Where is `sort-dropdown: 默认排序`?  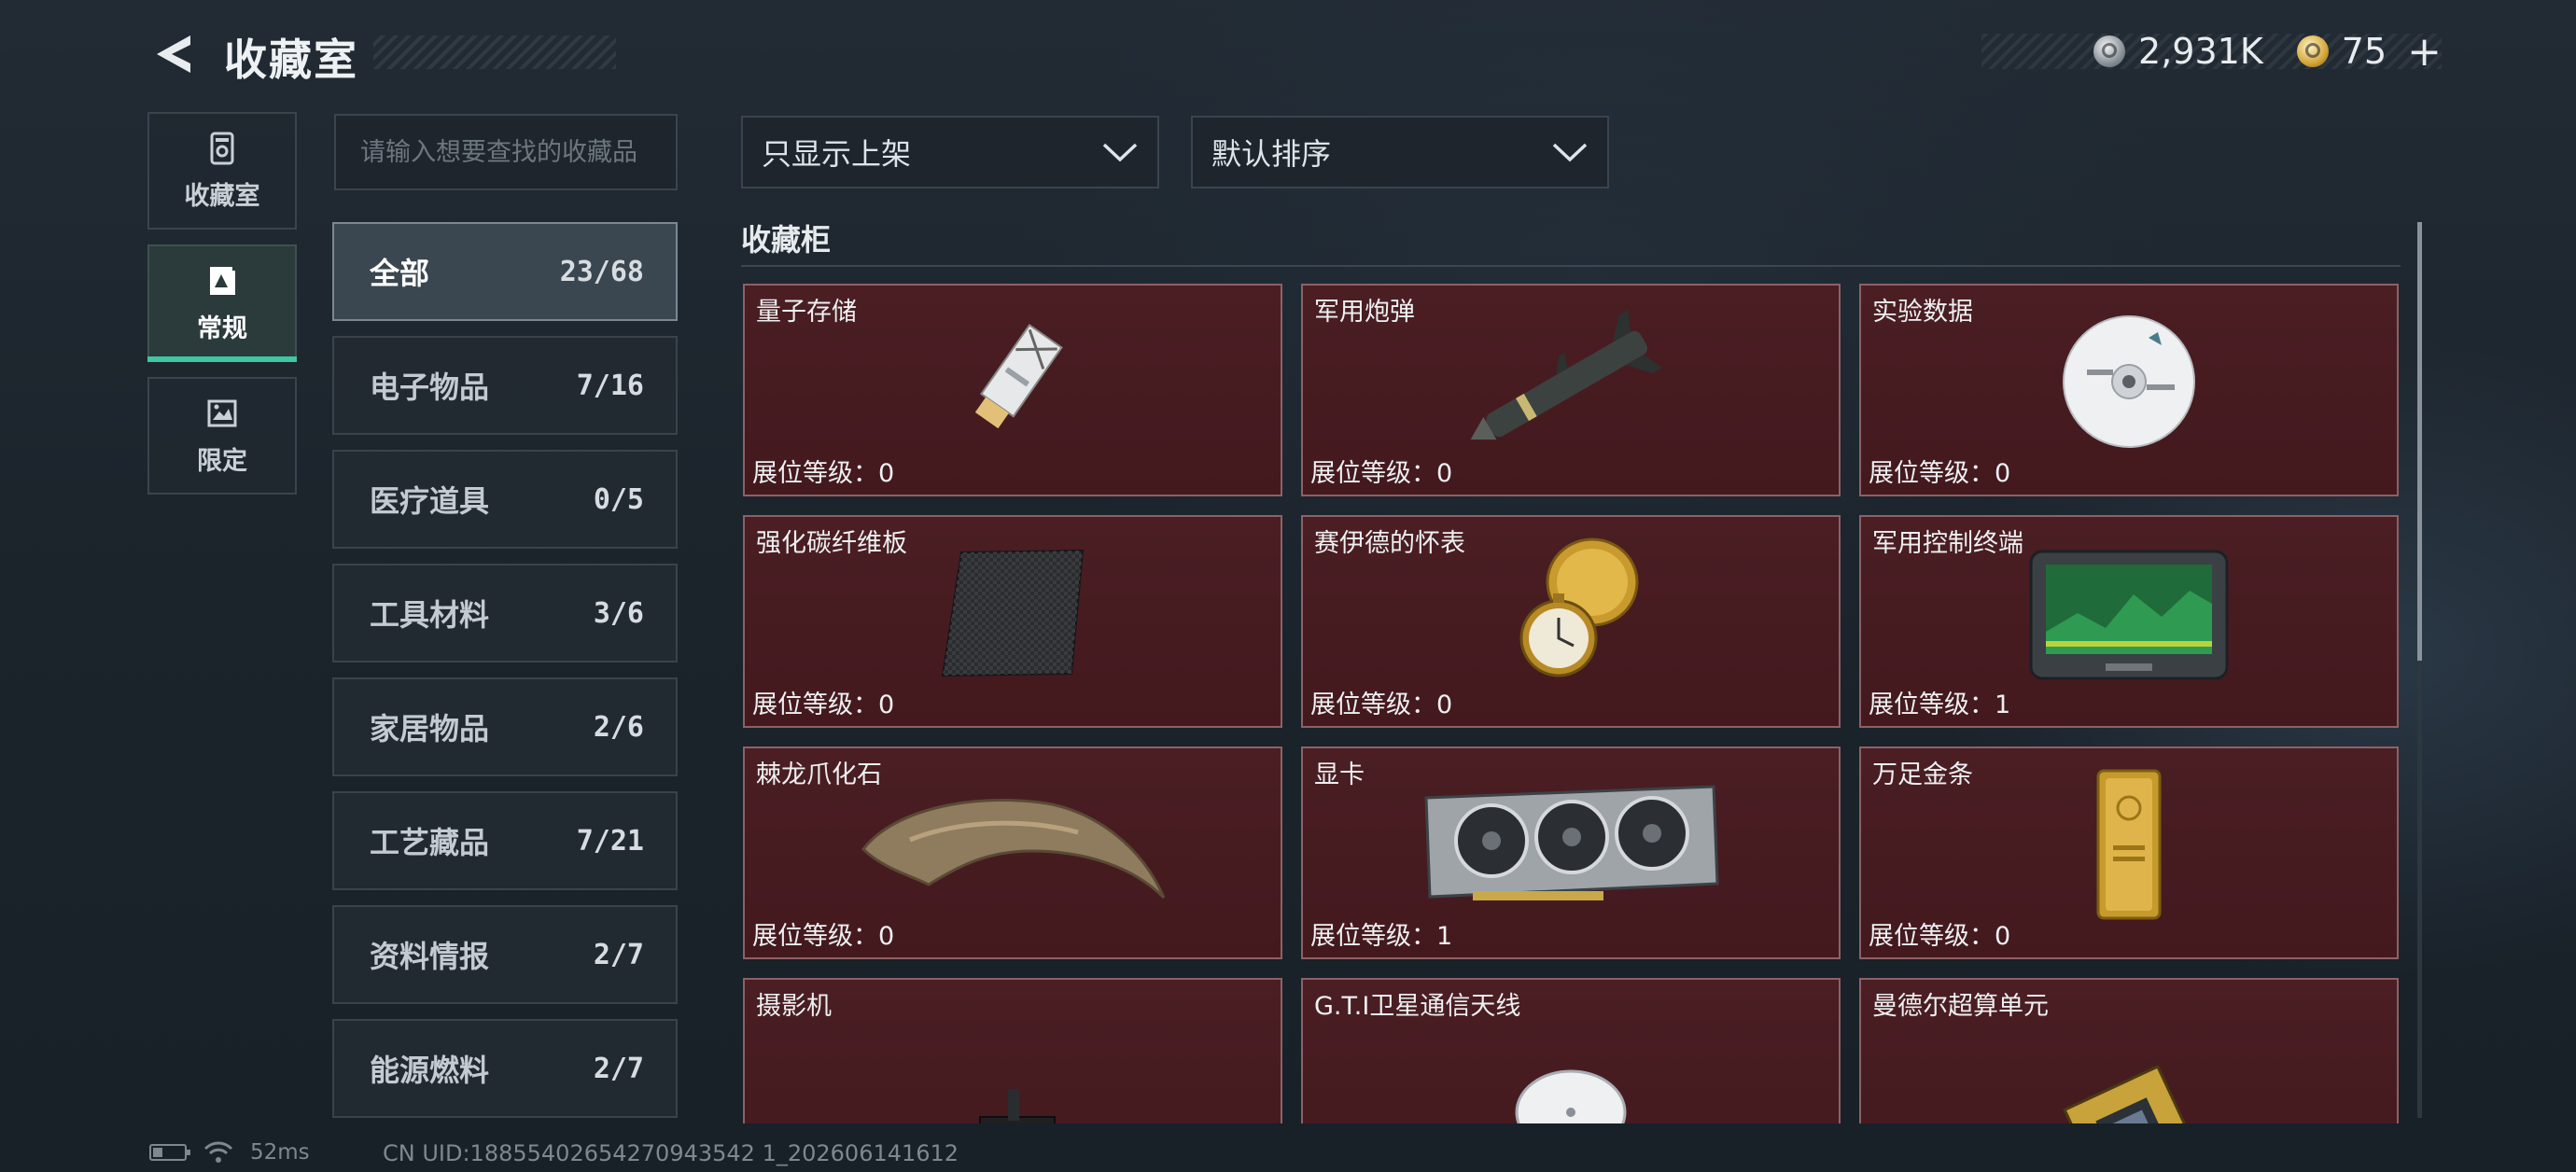
sort-dropdown: 默认排序 is located at coordinates (1400, 152).